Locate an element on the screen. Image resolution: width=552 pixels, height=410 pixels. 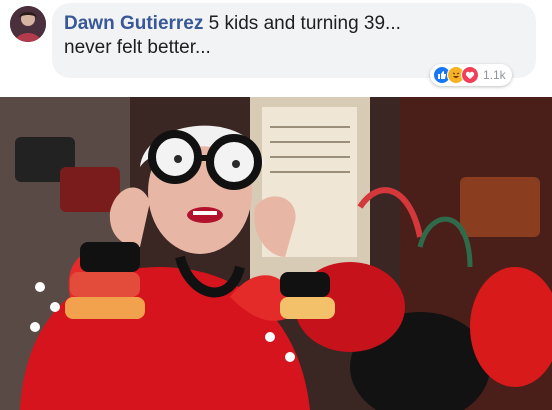
love-icon is located at coordinates (470, 75).